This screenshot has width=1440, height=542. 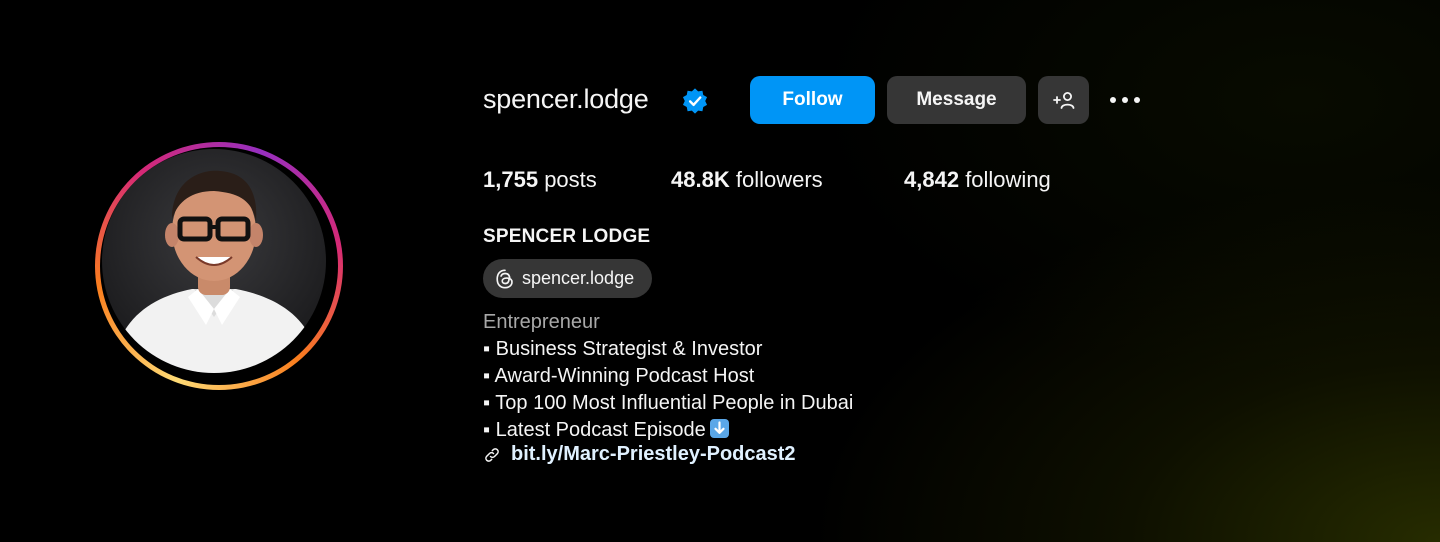 What do you see at coordinates (932, 179) in the screenshot?
I see `following-count-value: 4,842` at bounding box center [932, 179].